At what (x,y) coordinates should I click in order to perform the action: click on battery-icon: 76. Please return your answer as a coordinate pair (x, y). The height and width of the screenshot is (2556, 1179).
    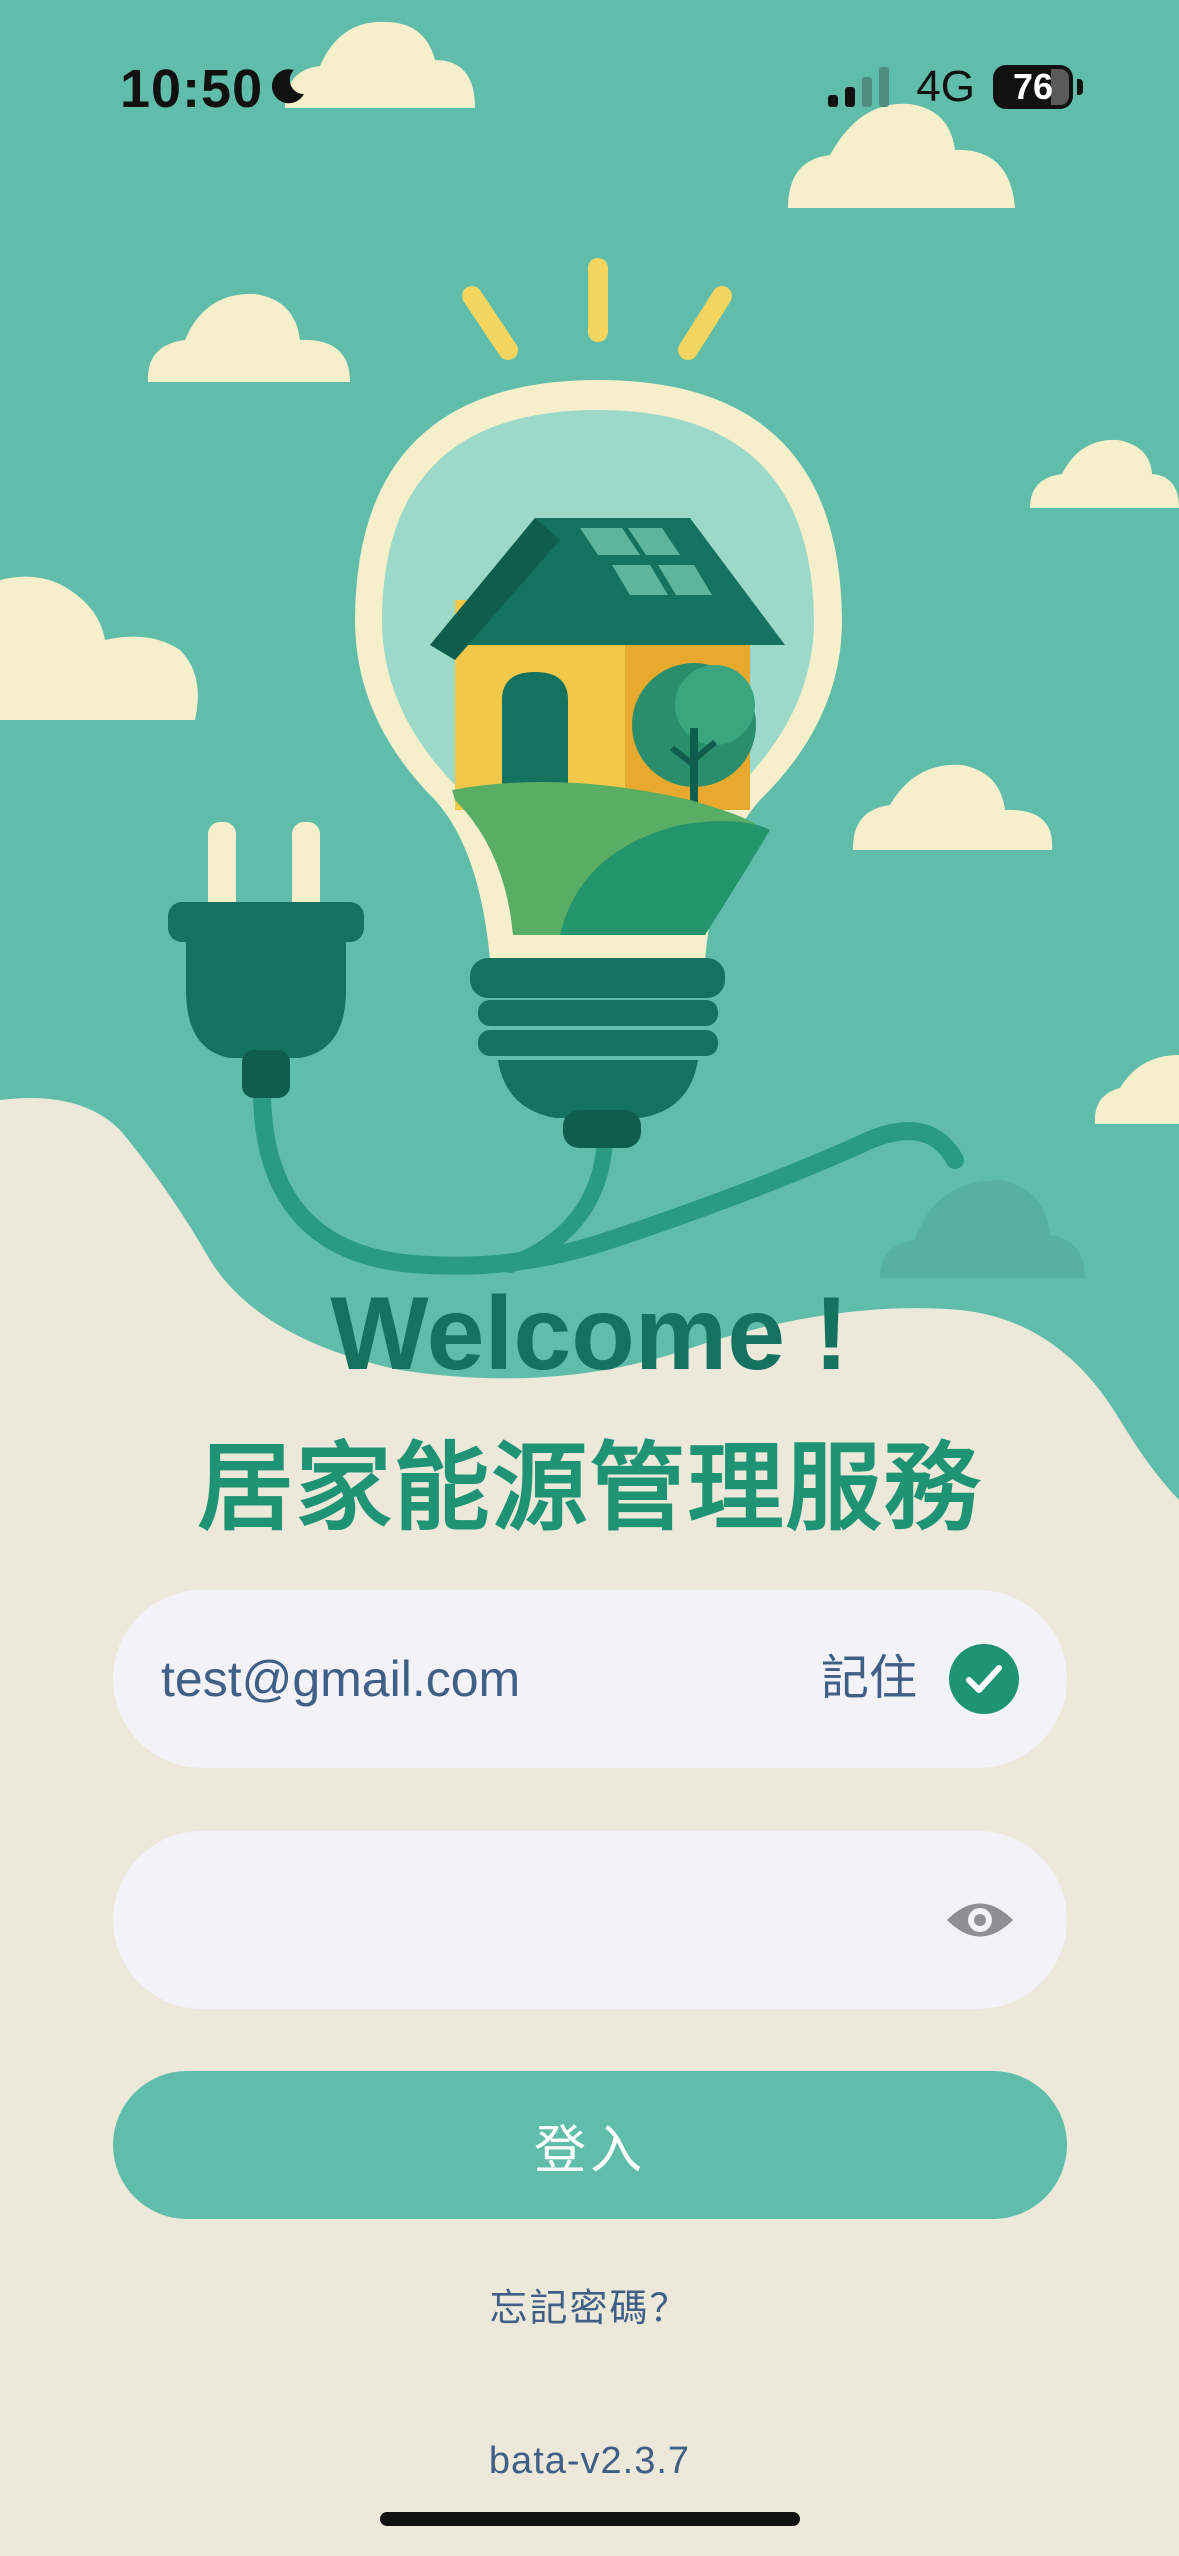
    Looking at the image, I should click on (1033, 87).